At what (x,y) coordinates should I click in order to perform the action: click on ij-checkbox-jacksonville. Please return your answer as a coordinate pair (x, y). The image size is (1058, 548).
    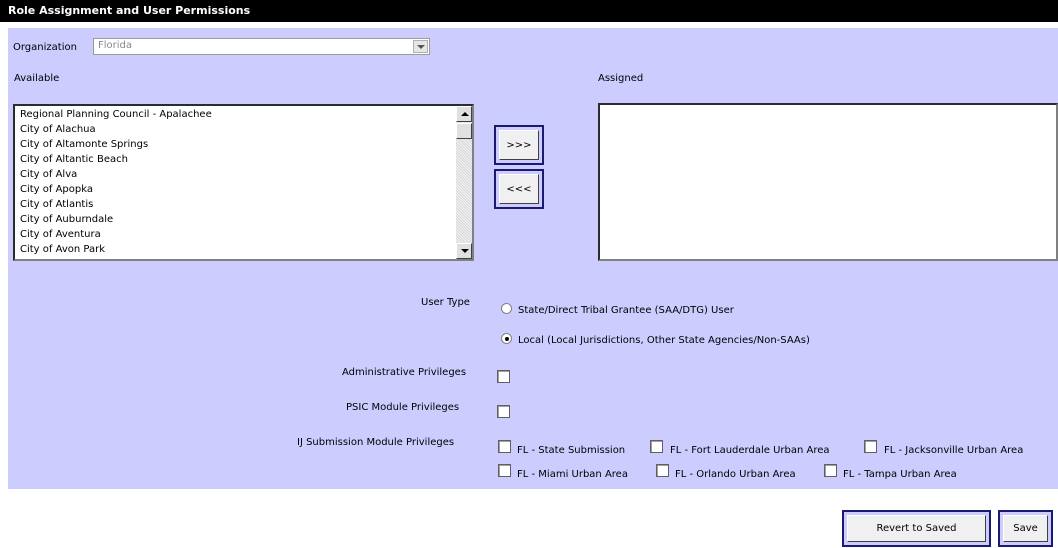
    Looking at the image, I should click on (870, 446).